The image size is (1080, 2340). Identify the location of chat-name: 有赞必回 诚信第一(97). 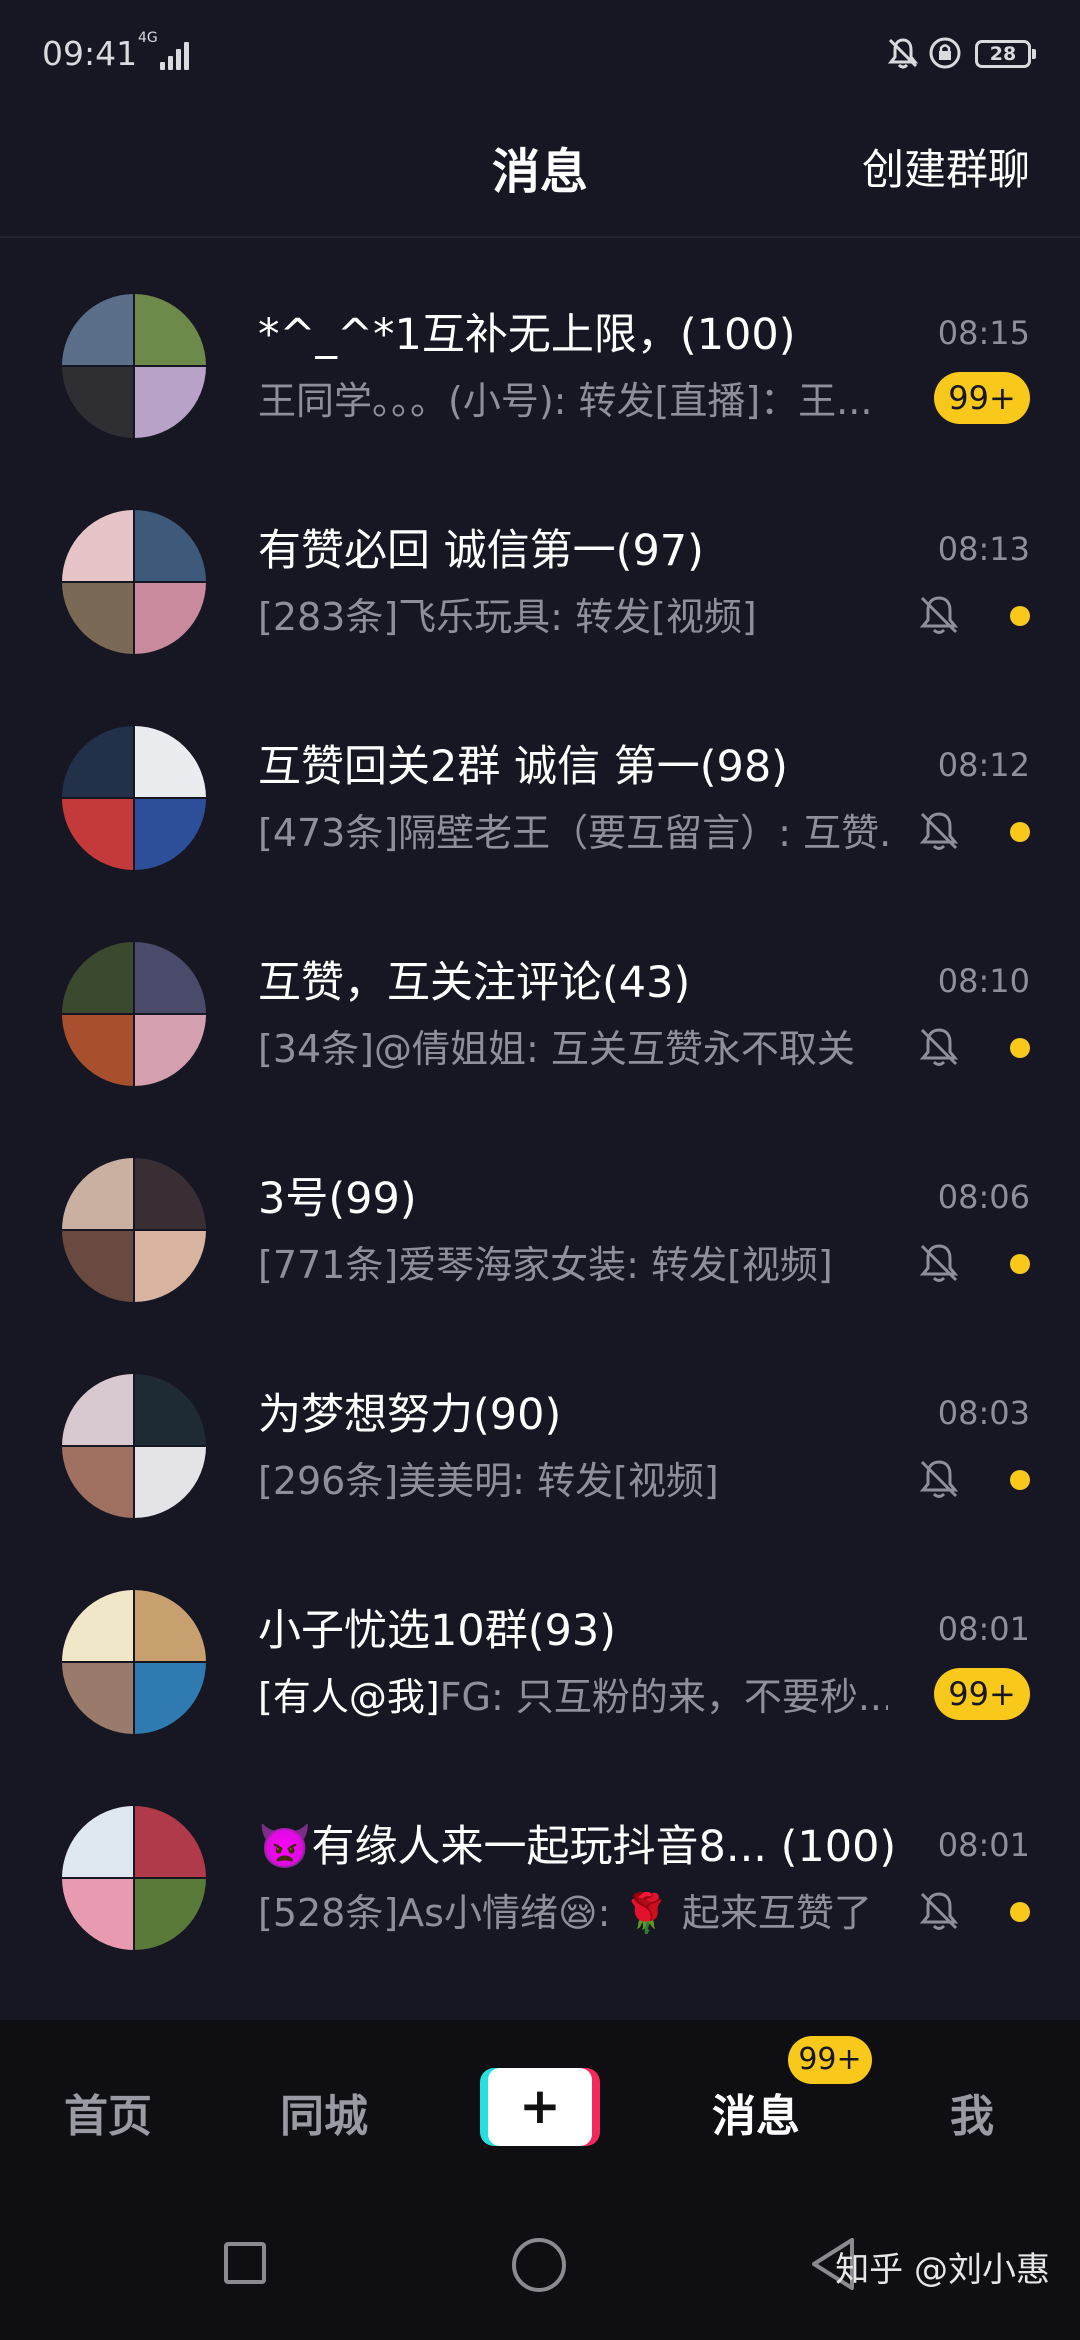
(481, 551).